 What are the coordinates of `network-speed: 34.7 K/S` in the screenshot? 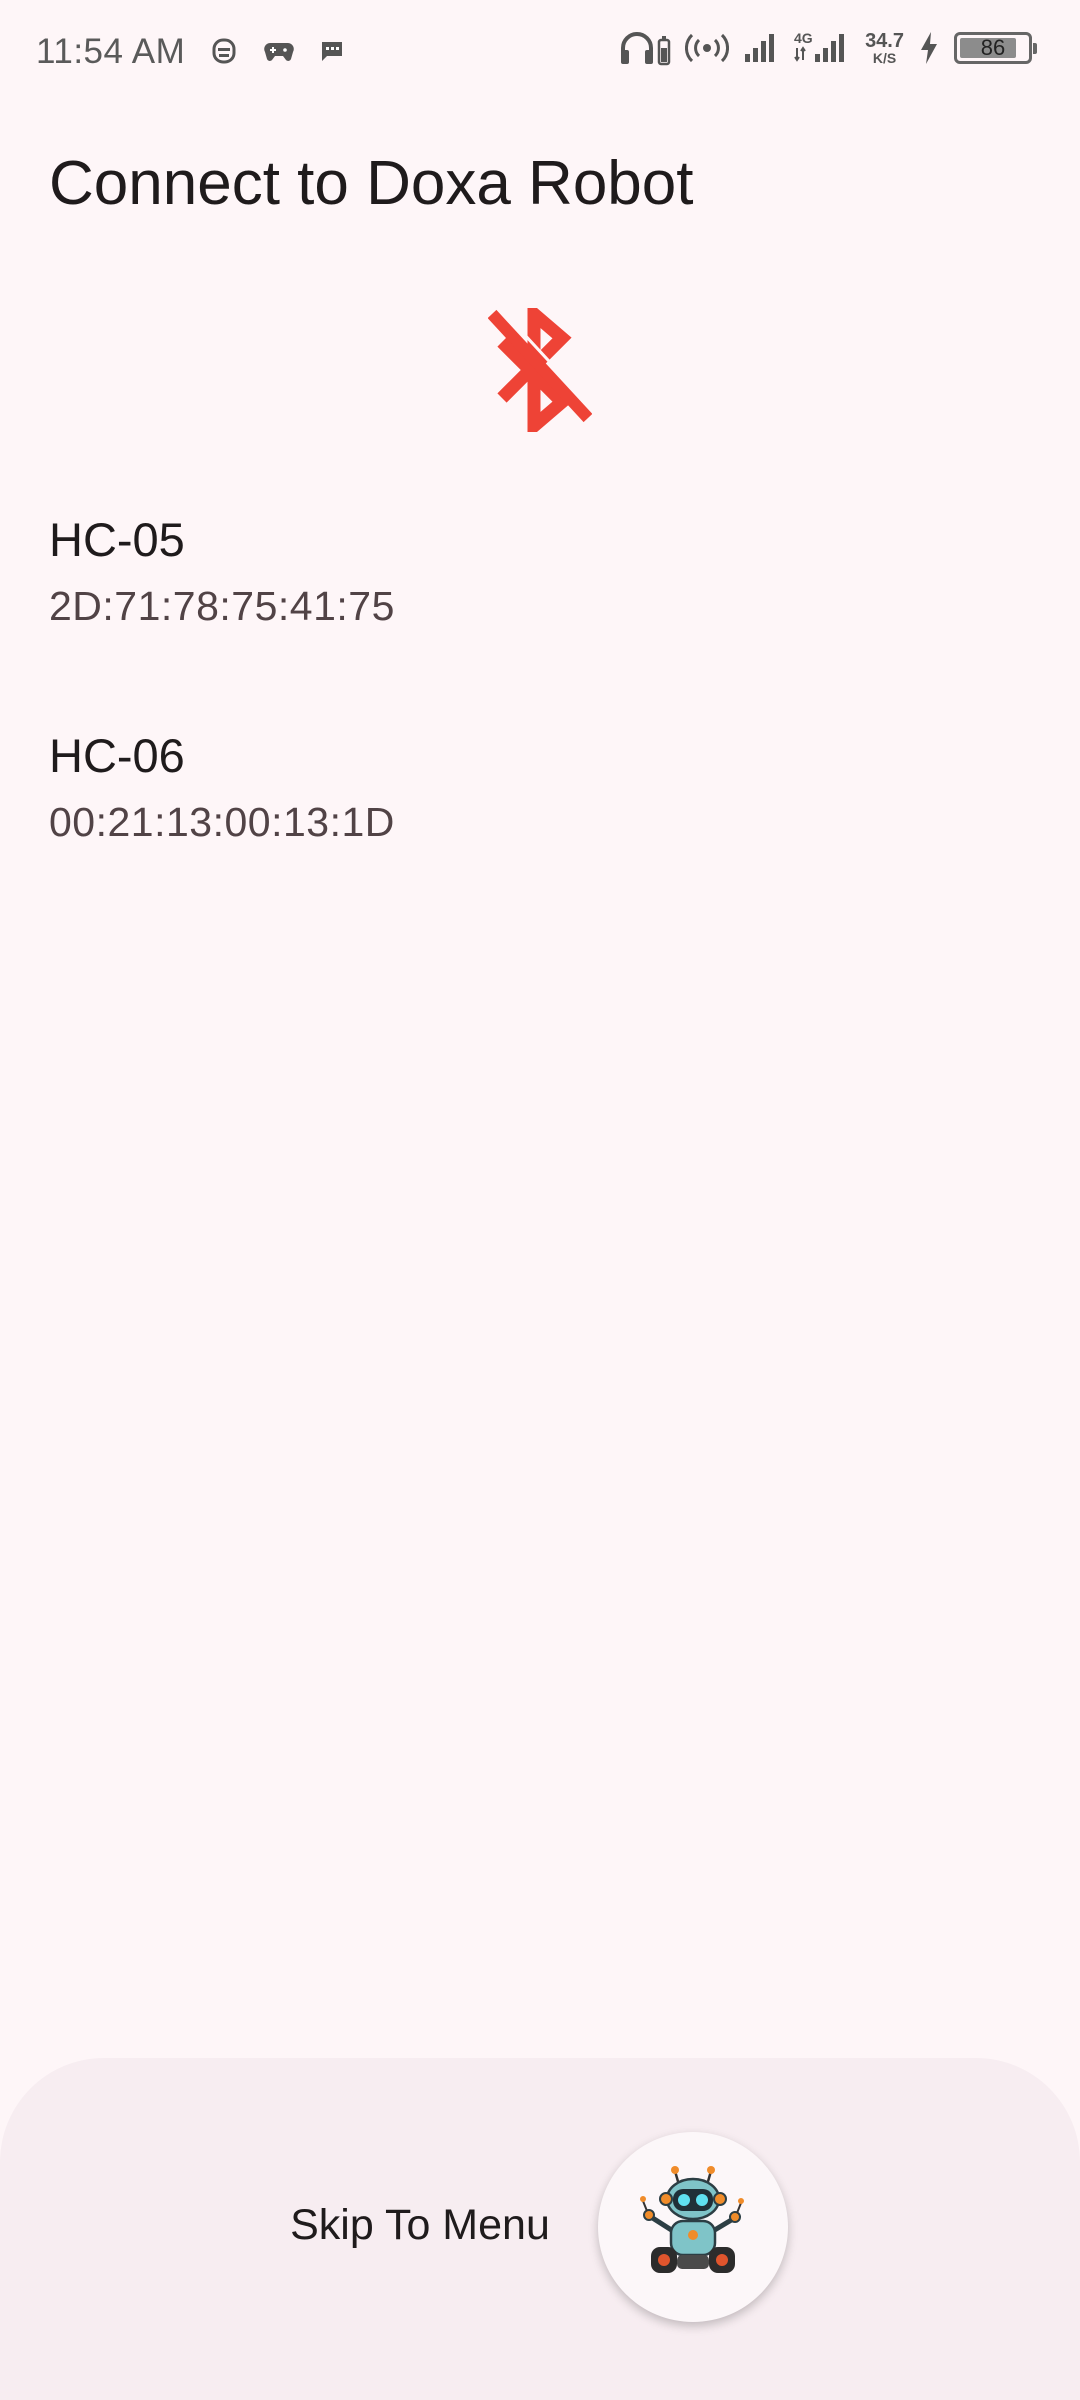 It's located at (884, 48).